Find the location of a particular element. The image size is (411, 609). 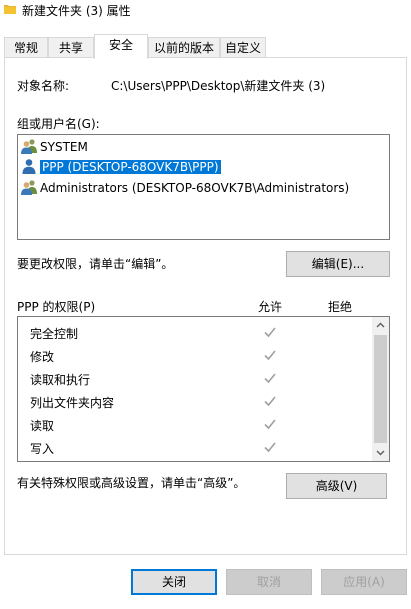

list-item-label: PPP (DESKTOP-68OVK7B\PPP) is located at coordinates (130, 167).